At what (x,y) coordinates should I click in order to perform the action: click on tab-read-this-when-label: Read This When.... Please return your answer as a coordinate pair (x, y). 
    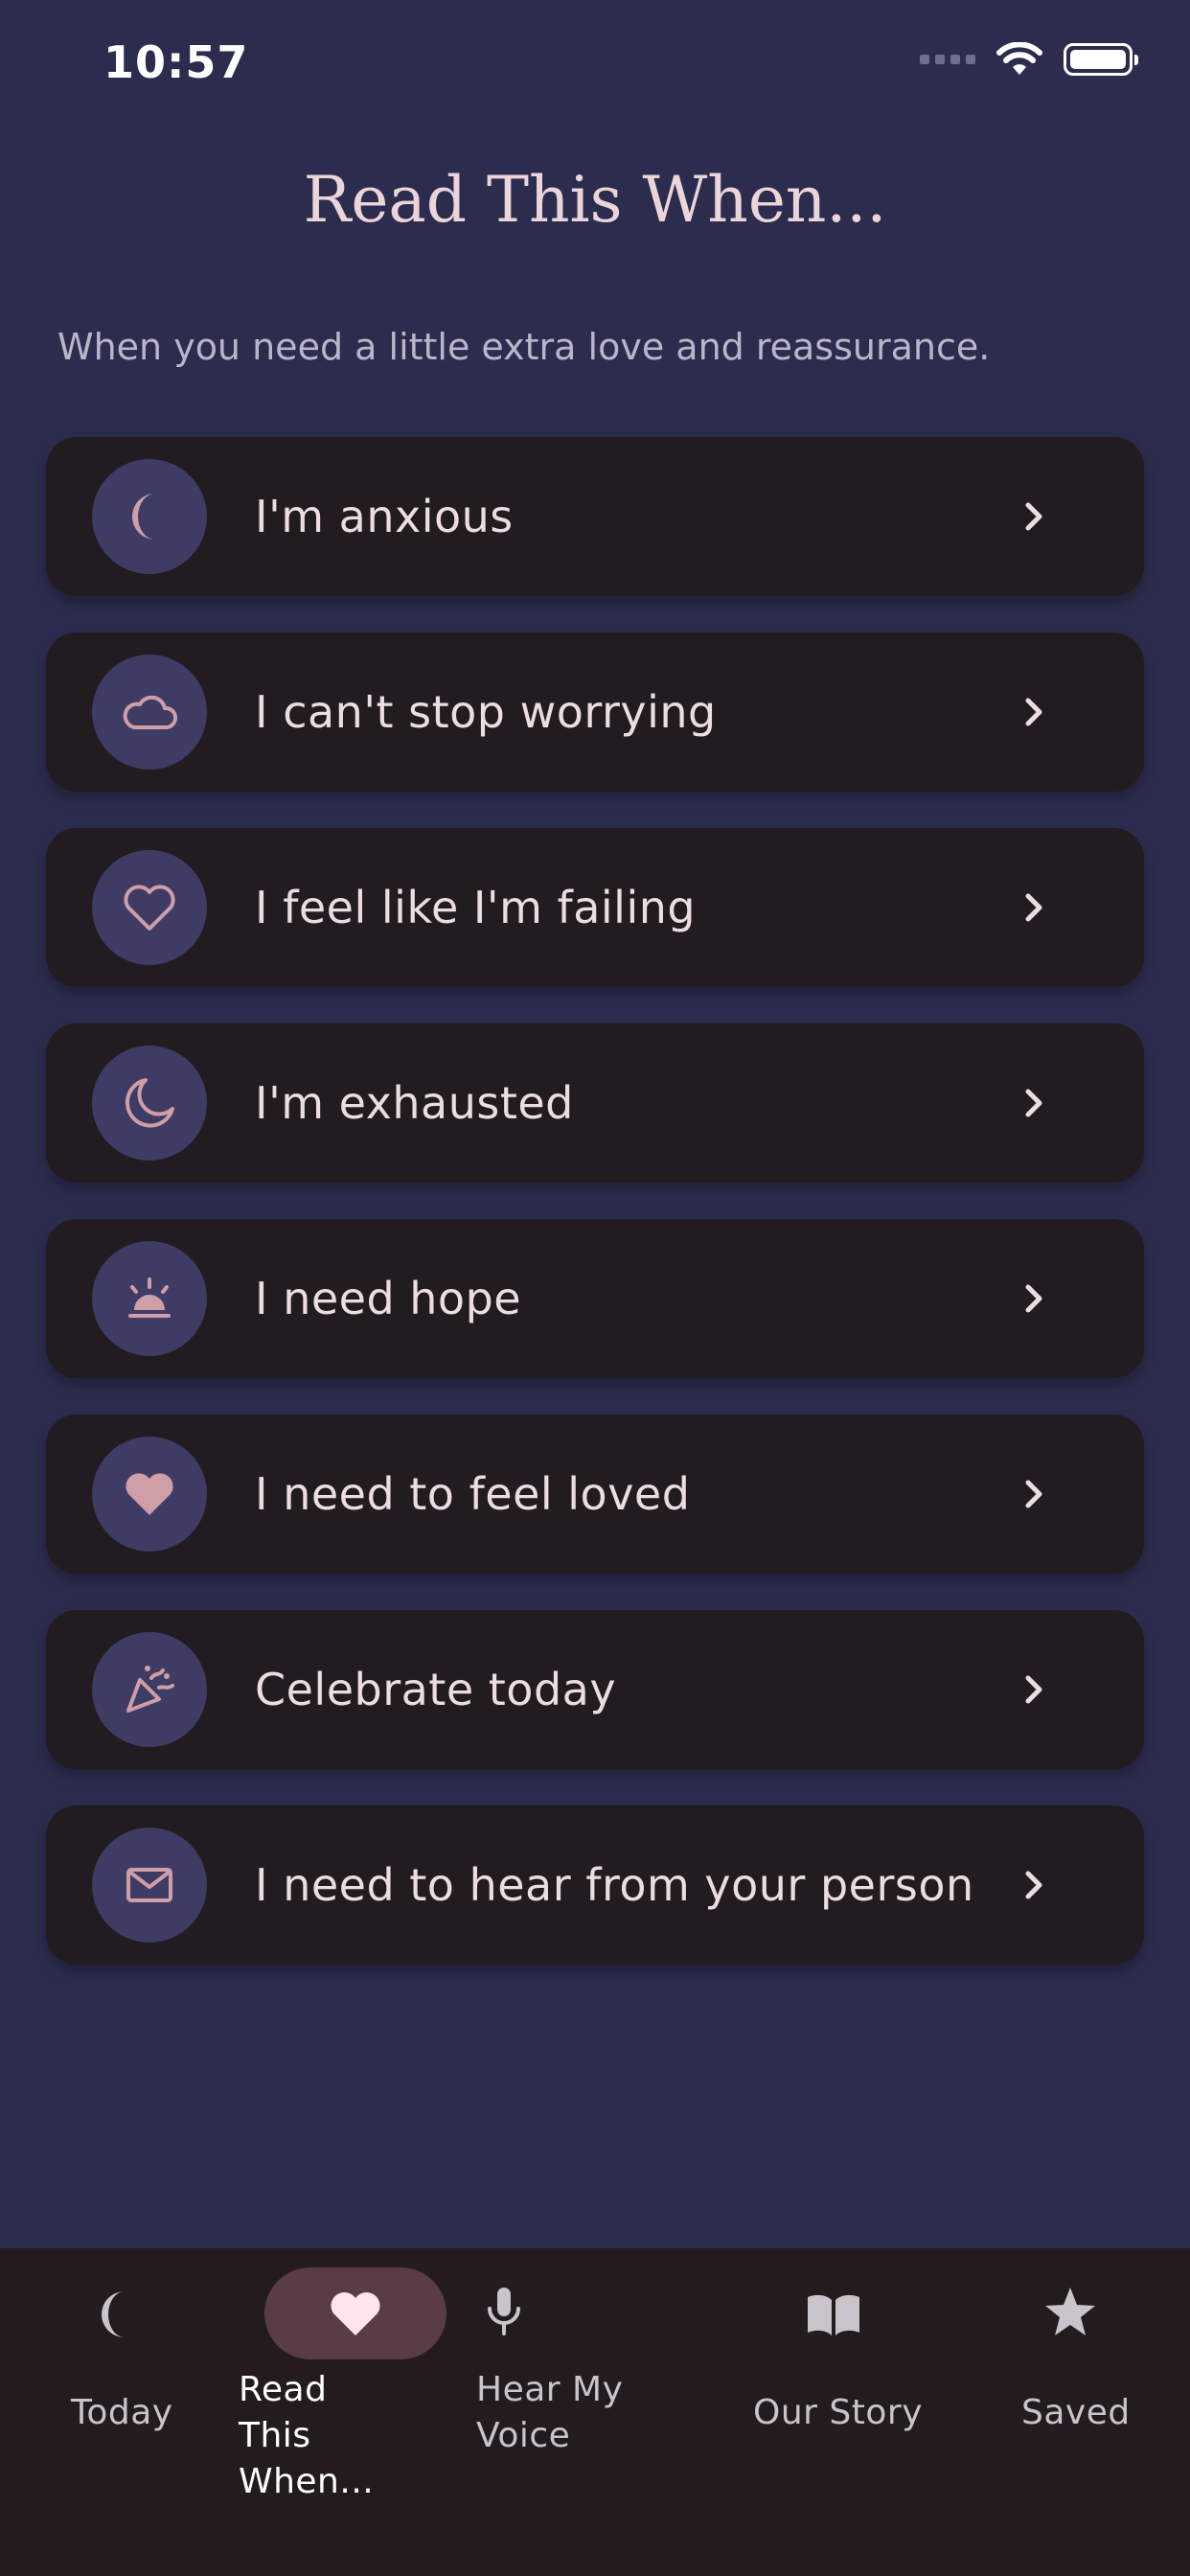
    Looking at the image, I should click on (307, 2435).